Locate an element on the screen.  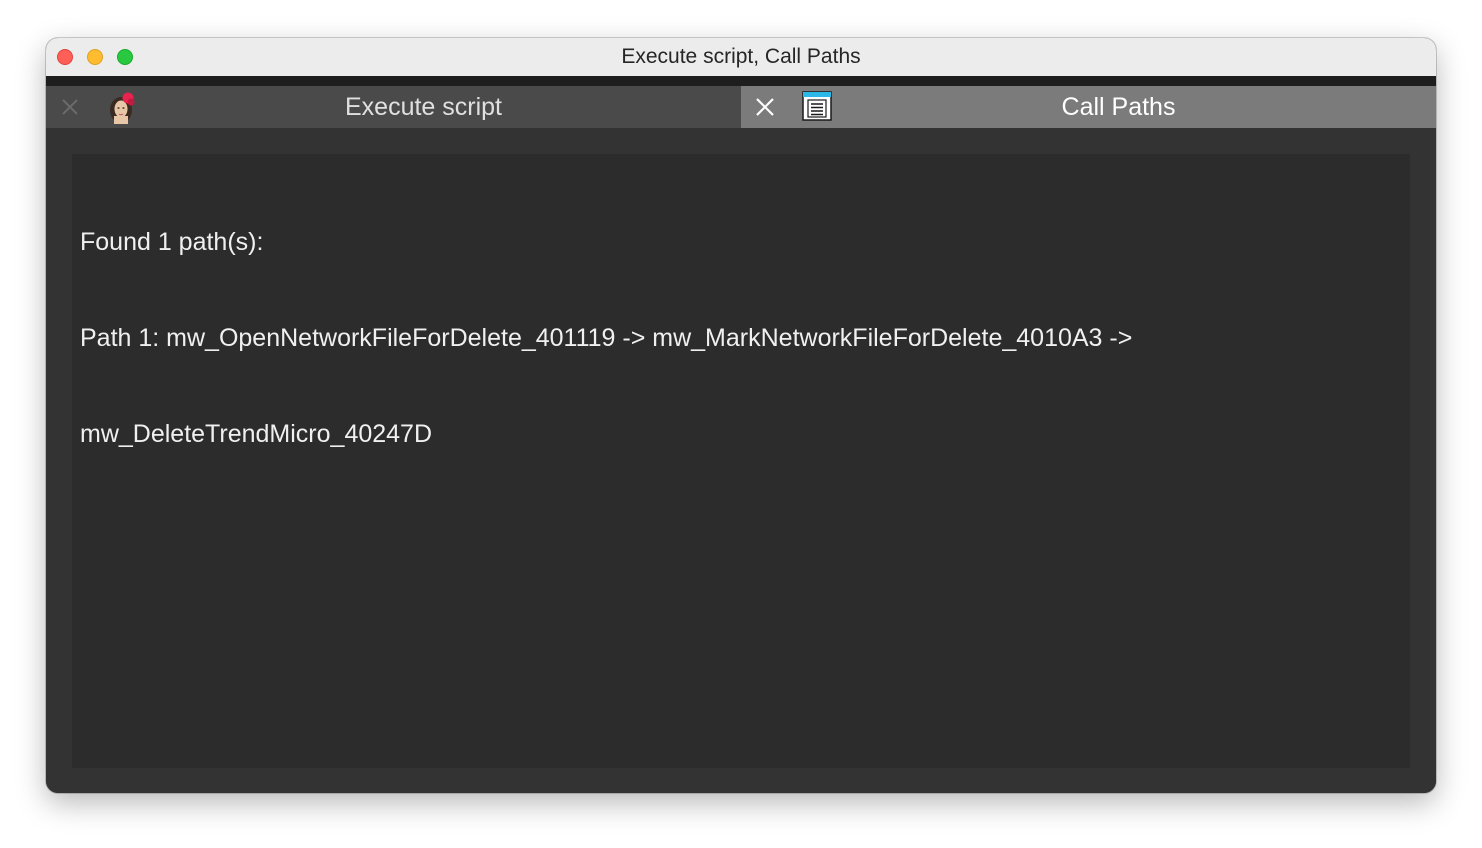
tab-label: Execute script is located at coordinates (423, 107).